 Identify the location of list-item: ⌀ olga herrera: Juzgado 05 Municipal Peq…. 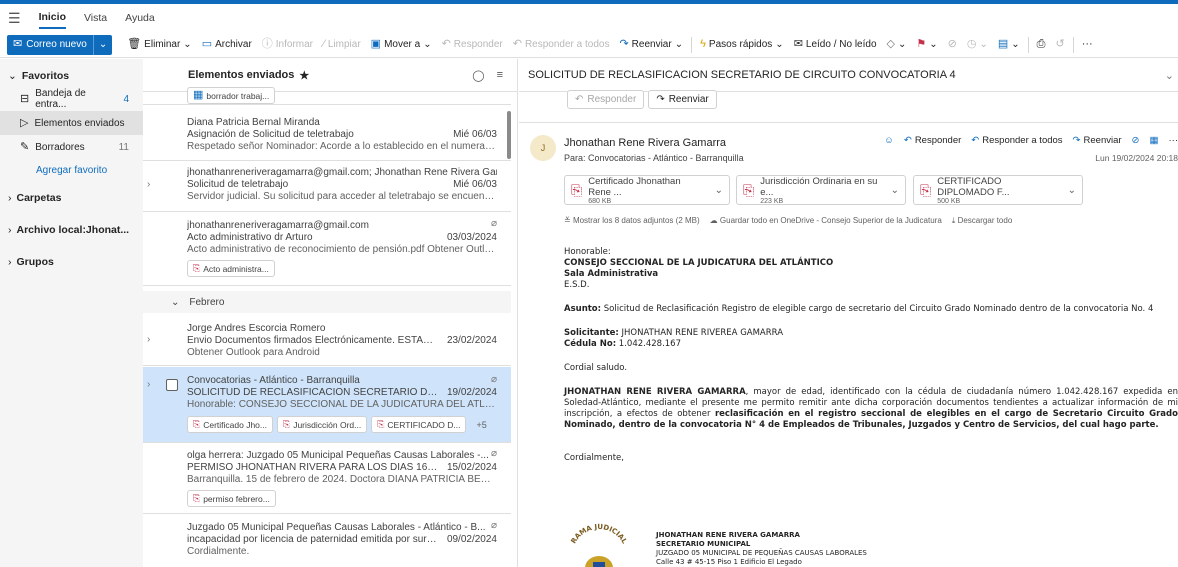
(327, 478).